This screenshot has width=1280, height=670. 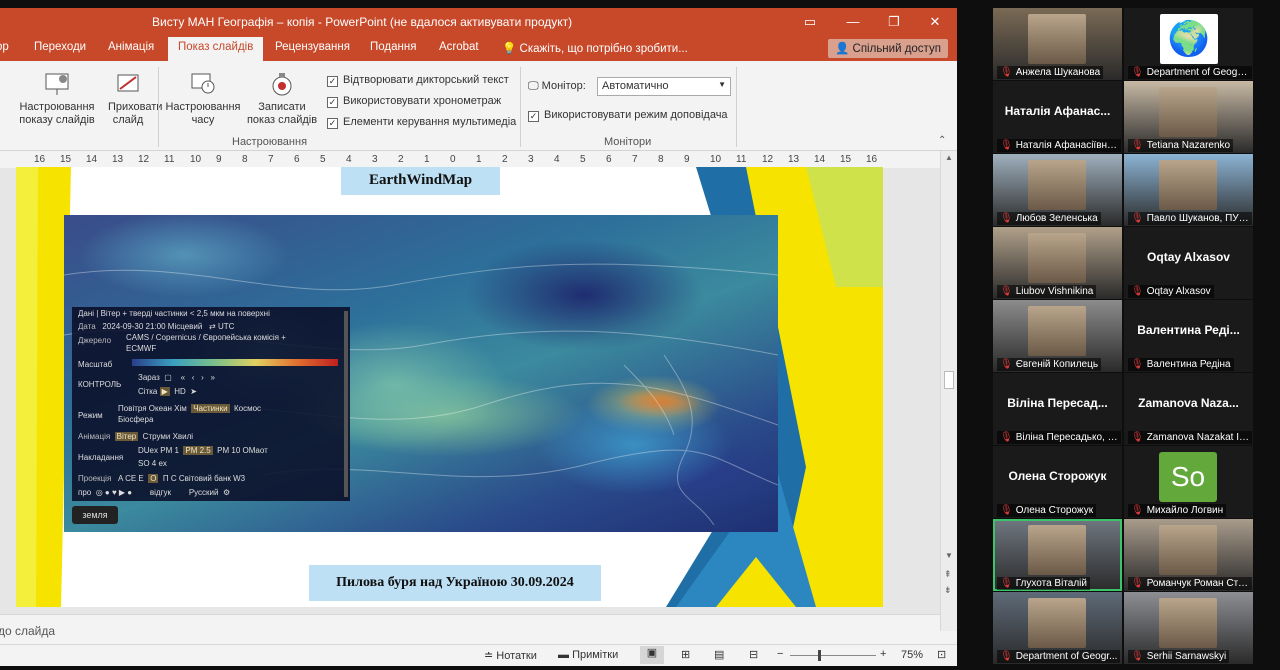 I want to click on tab-review: Рецензування, so click(x=312, y=47).